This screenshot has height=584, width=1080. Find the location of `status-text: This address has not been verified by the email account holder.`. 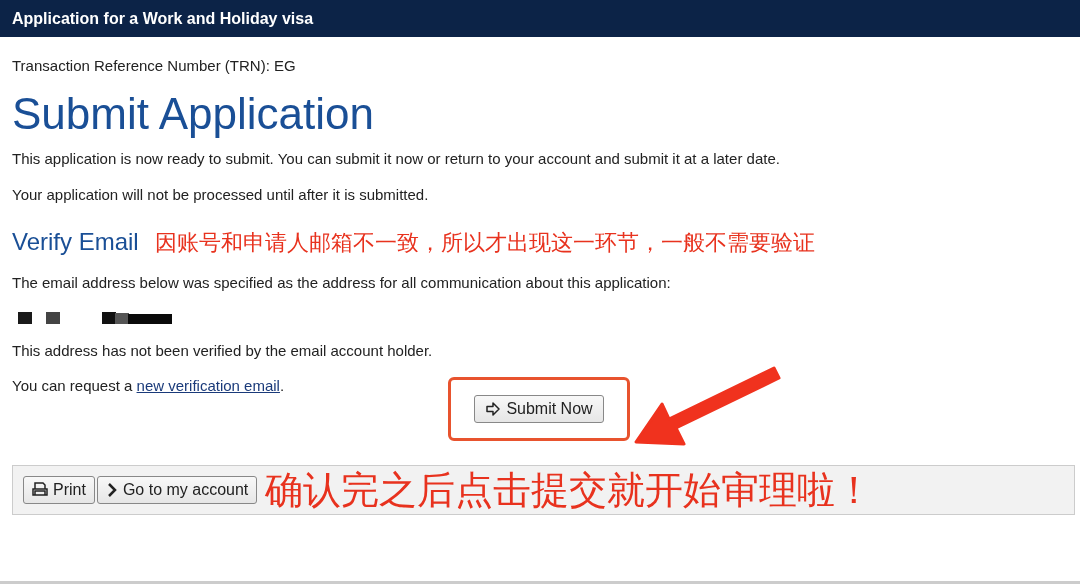

status-text: This address has not been verified by the email account holder. is located at coordinates (223, 350).